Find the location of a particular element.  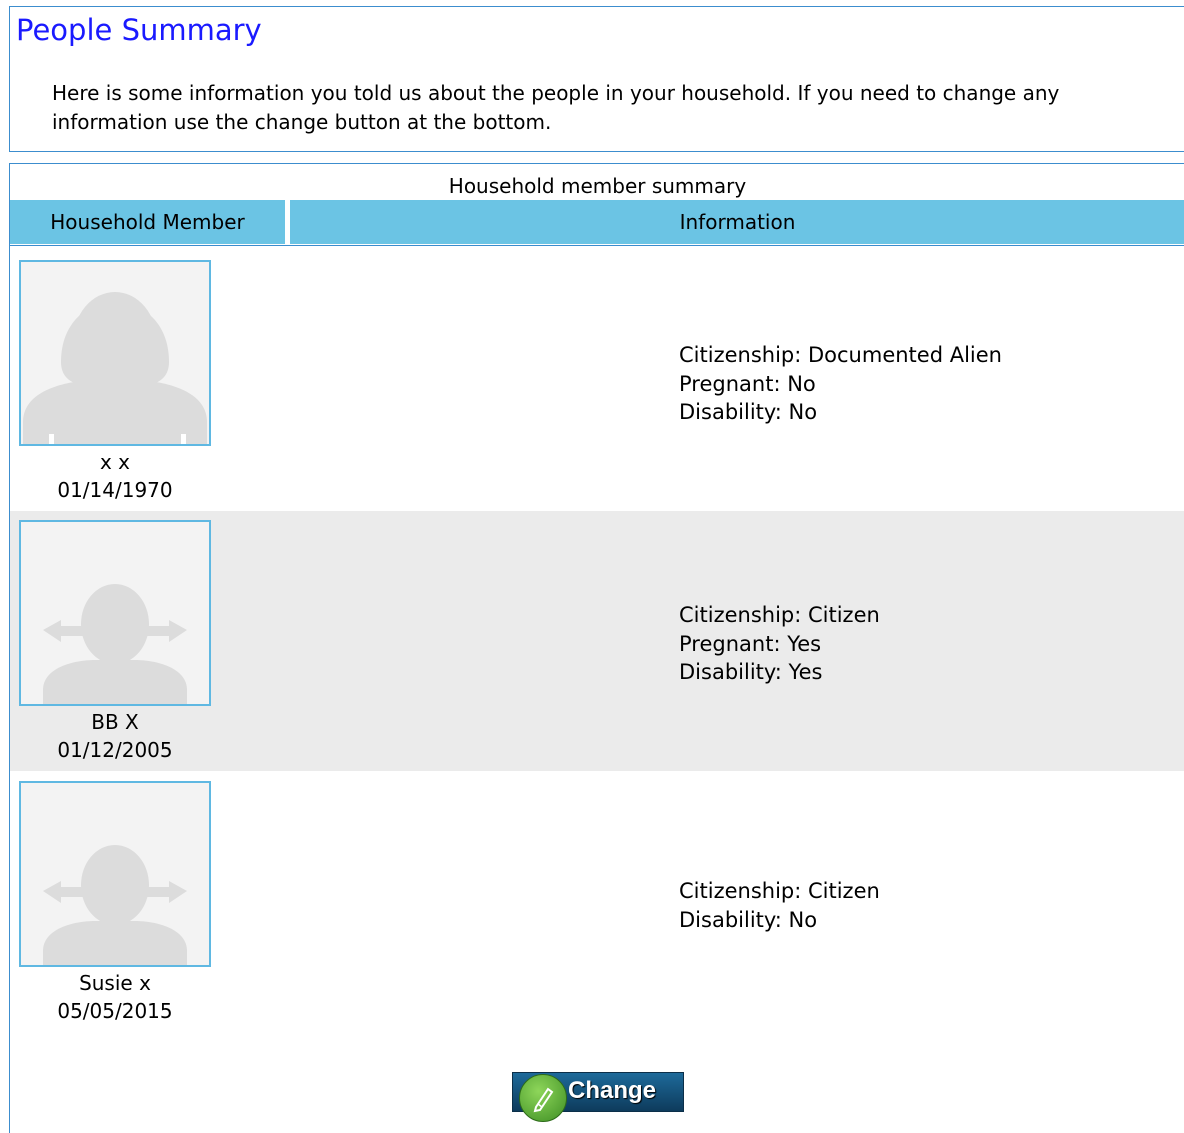

change-button: Change is located at coordinates (598, 1097).